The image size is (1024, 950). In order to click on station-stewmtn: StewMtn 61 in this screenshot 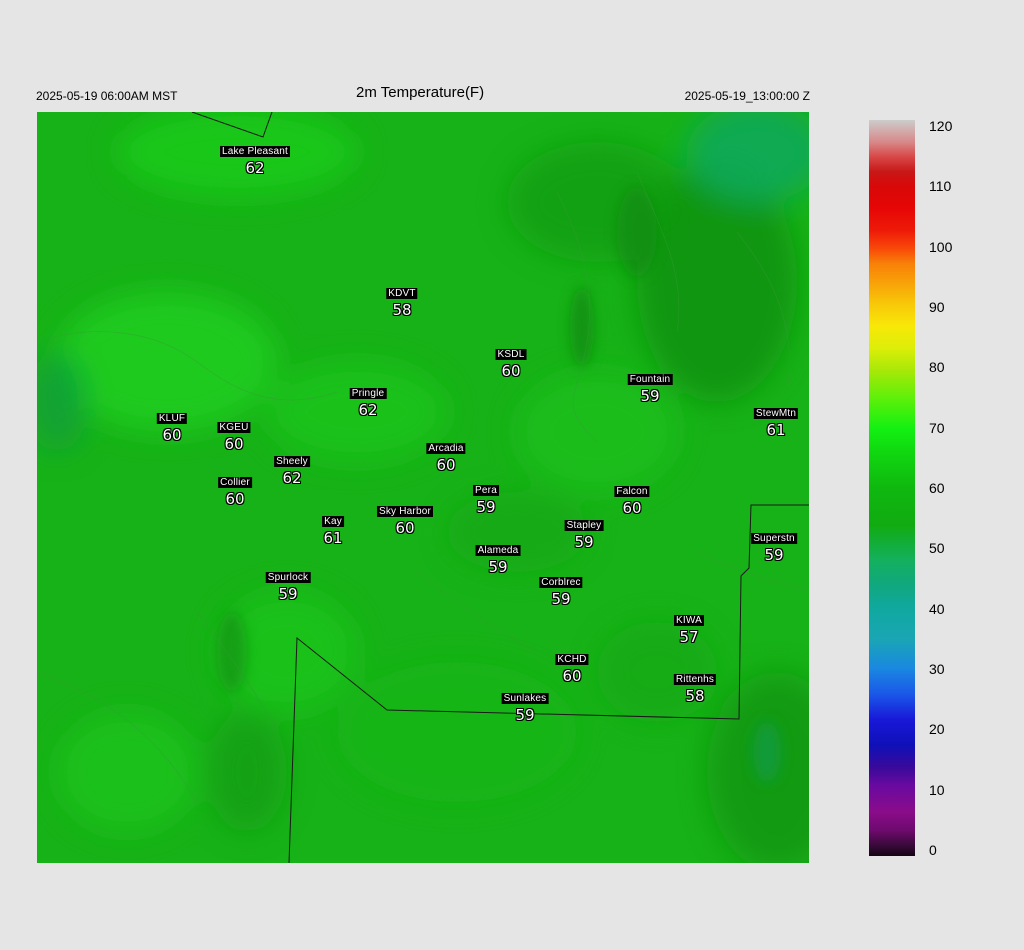, I will do `click(776, 421)`.